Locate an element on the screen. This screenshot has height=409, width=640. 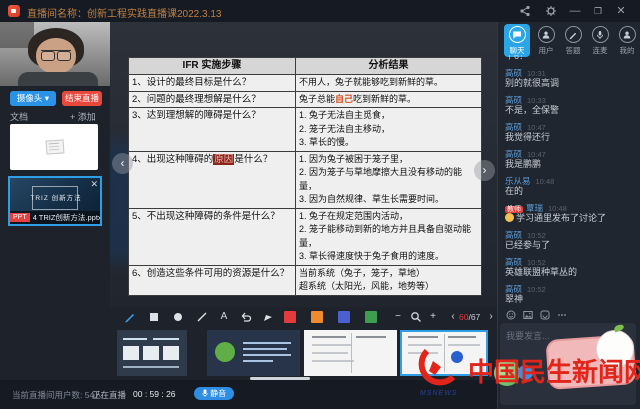
question-cell: 3、达到理想解的障碍是什么？ is located at coordinates (212, 129).